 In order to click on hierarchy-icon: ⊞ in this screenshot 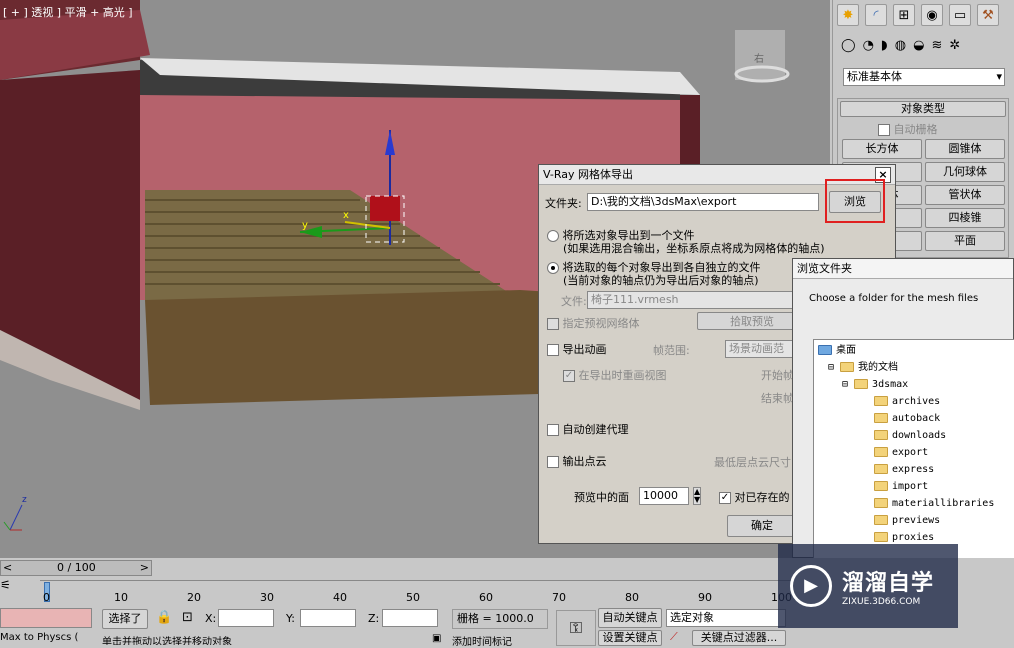, I will do `click(904, 15)`.